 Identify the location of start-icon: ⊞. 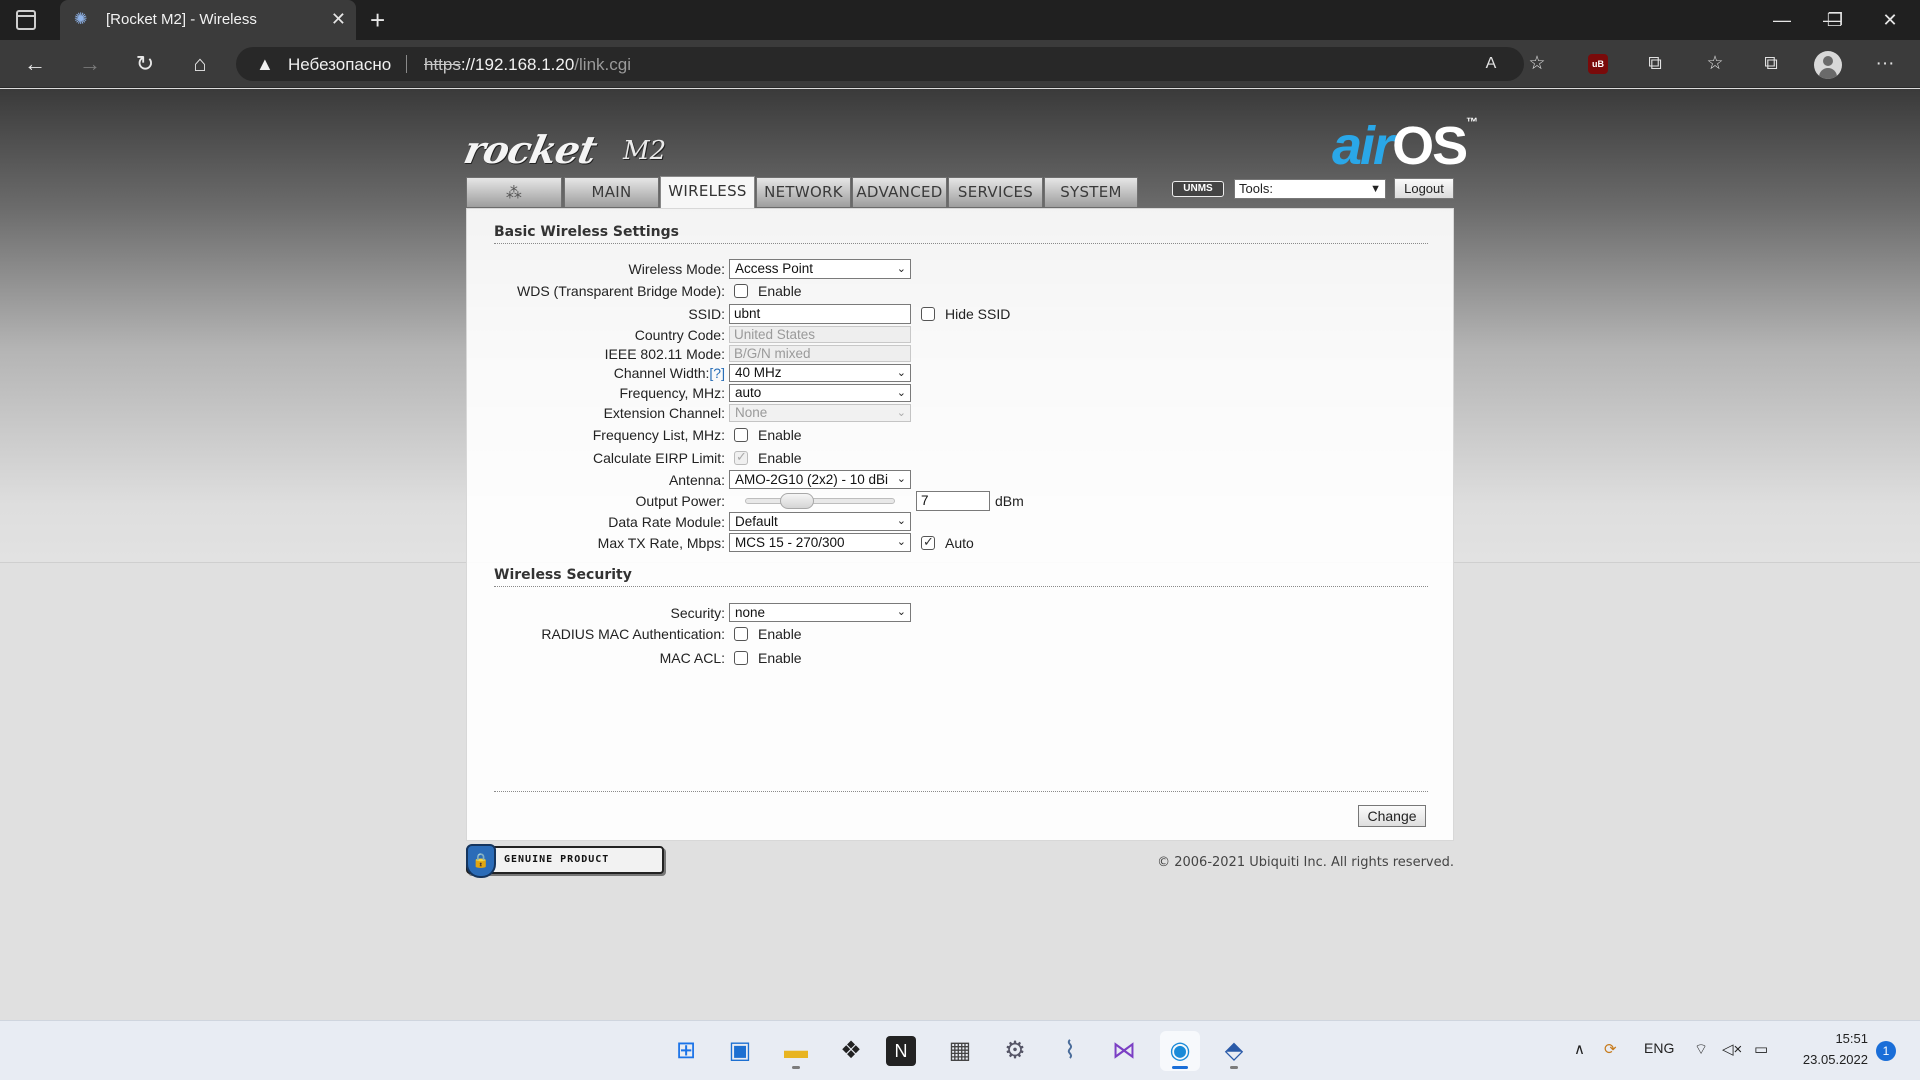
(686, 1051).